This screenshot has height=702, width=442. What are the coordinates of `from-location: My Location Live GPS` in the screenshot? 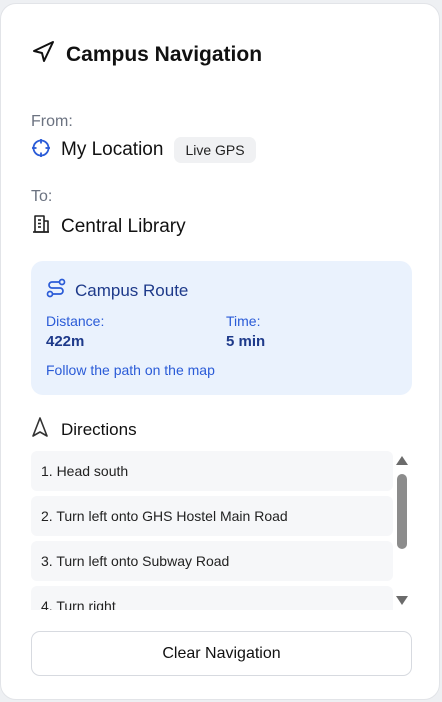 It's located at (143, 150).